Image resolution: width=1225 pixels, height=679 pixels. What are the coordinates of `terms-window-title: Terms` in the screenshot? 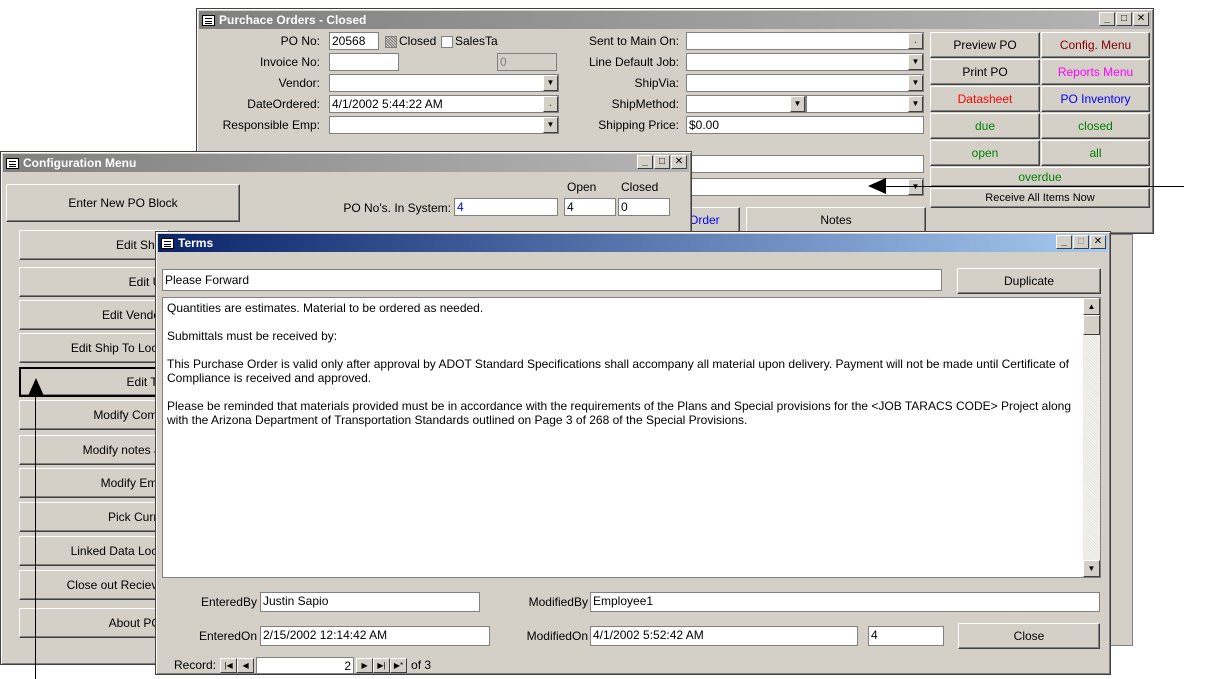 It's located at (196, 243).